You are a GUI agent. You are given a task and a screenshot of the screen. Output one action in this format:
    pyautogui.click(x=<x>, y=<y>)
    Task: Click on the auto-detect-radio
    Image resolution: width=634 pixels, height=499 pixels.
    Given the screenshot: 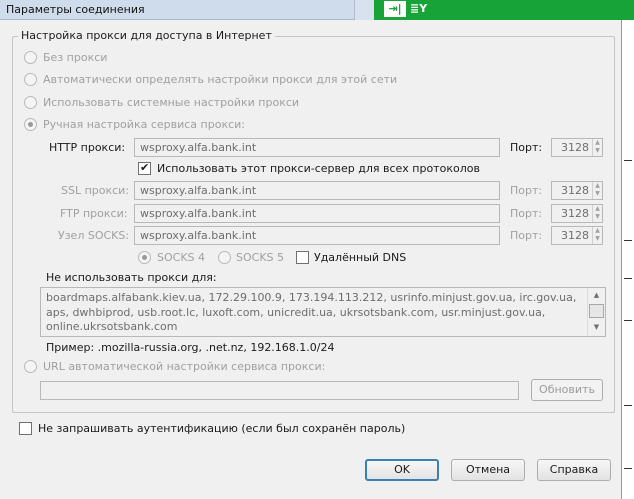 What is the action you would take?
    pyautogui.click(x=30, y=79)
    